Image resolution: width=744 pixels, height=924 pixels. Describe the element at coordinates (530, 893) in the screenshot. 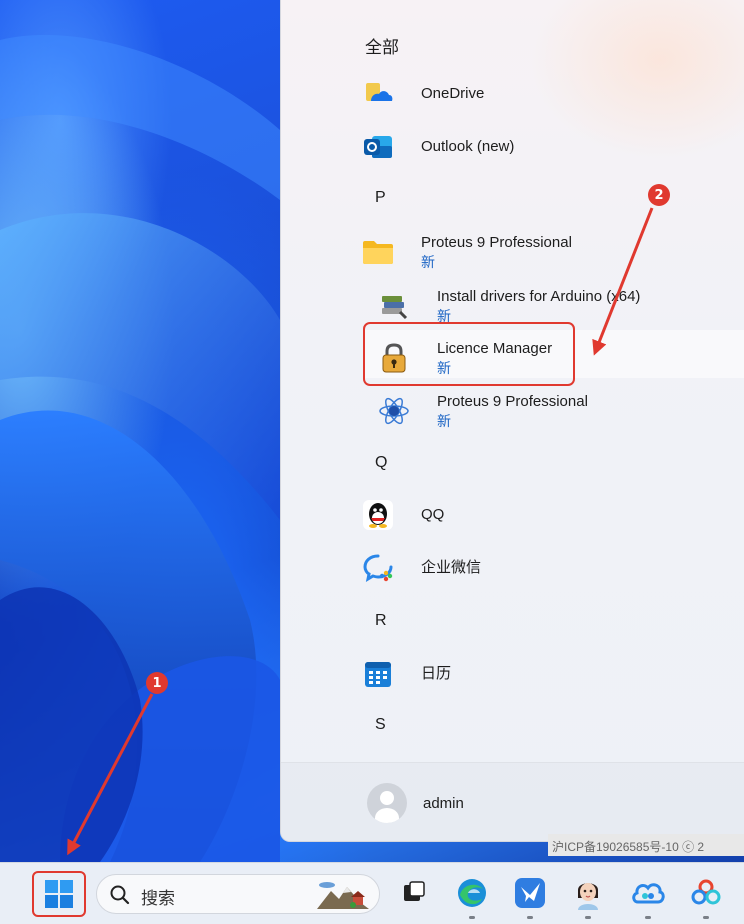

I see `feishu-icon` at that location.